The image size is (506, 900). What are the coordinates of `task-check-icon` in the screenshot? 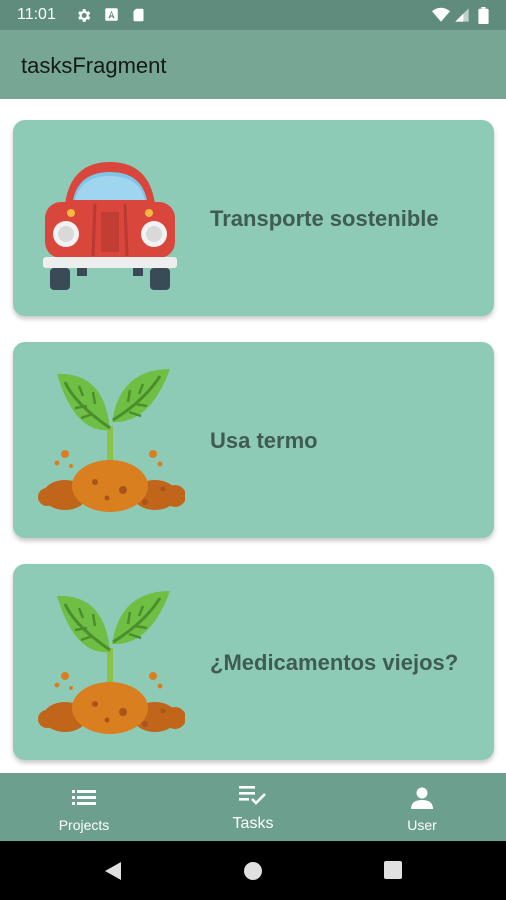 It's located at (252, 795).